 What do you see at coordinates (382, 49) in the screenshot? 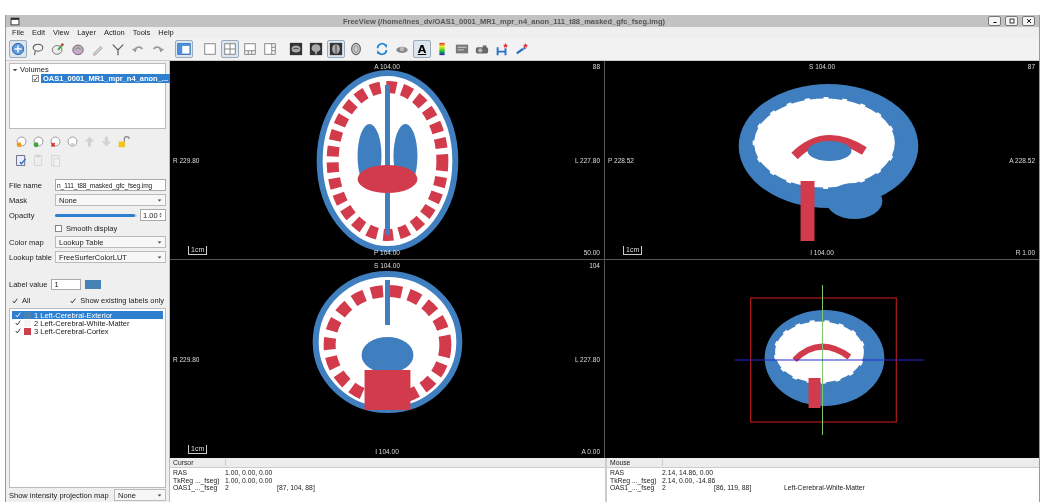
I see `refresh-icon` at bounding box center [382, 49].